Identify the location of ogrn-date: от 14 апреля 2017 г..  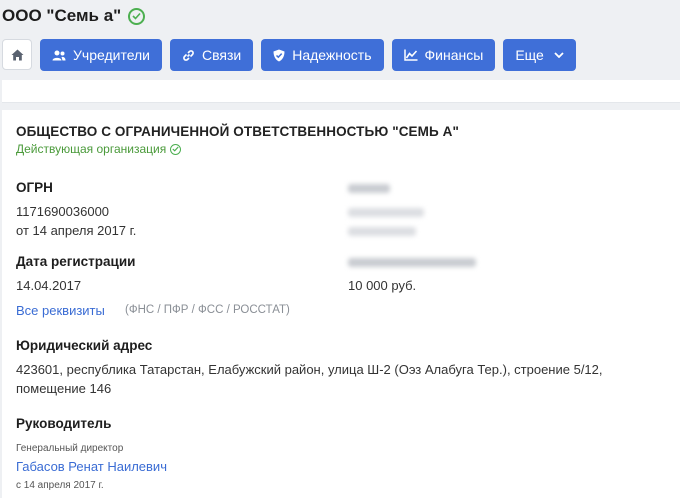
(76, 230).